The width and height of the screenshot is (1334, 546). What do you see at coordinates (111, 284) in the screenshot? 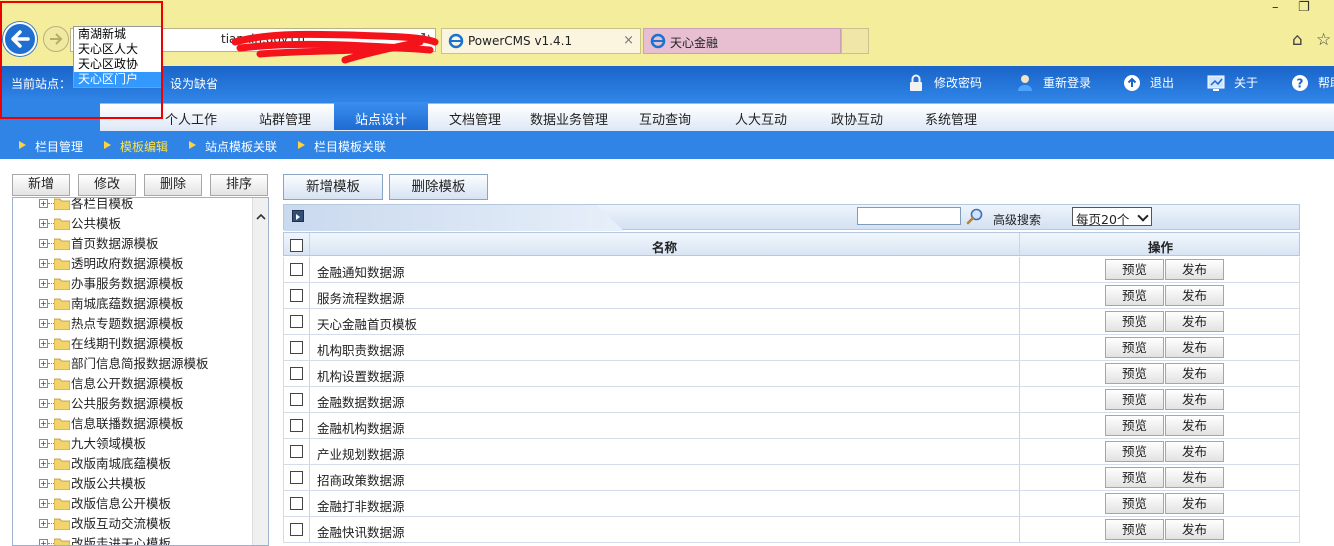
I see `tree-node: + 办事服务数据源模板` at bounding box center [111, 284].